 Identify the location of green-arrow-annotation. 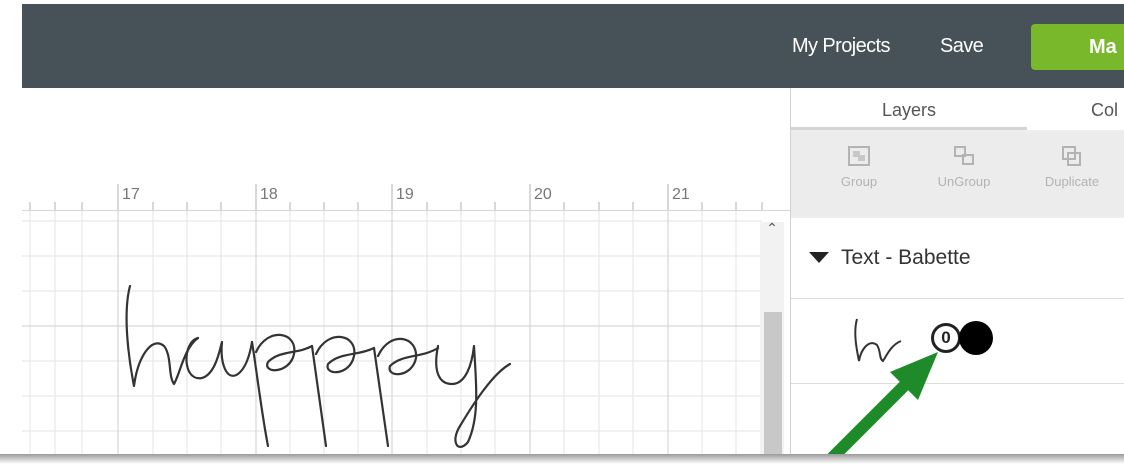
(879, 408).